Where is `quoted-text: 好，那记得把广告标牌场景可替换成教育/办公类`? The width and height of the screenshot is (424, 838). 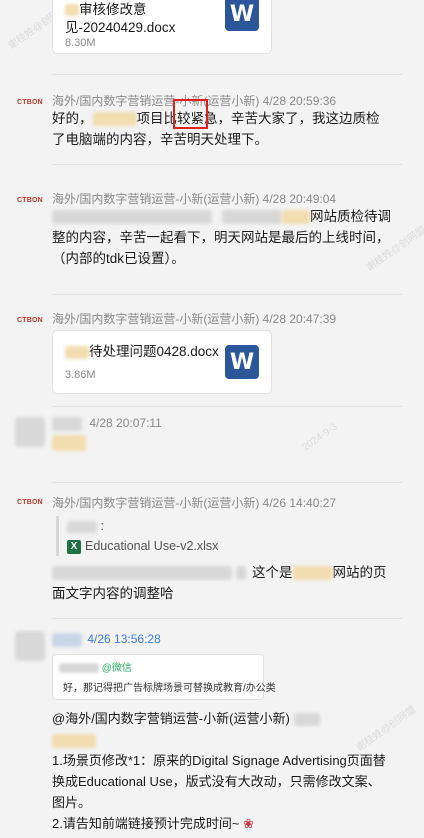 quoted-text: 好，那记得把广告标牌场景可替换成教育/办公类 is located at coordinates (169, 688).